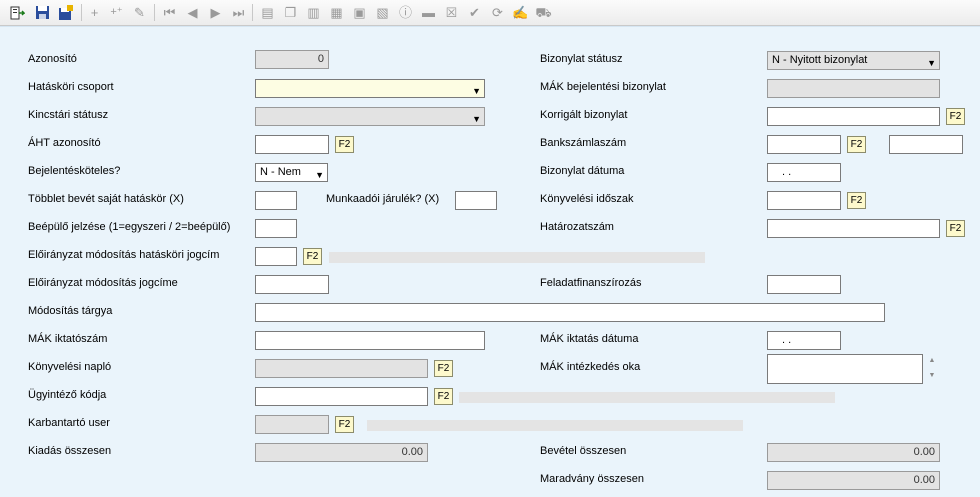 This screenshot has width=980, height=497. What do you see at coordinates (582, 171) in the screenshot?
I see `label-bizonylat-datuma: Bizonylat dátuma` at bounding box center [582, 171].